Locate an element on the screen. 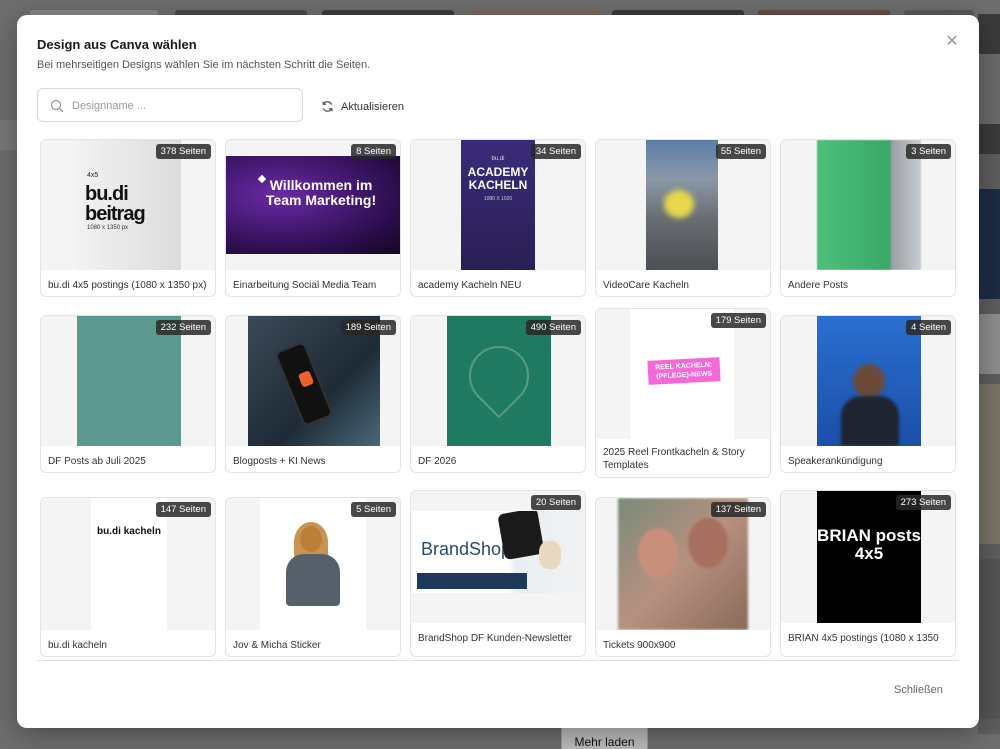 The height and width of the screenshot is (749, 1000). refresh-icon is located at coordinates (327, 106).